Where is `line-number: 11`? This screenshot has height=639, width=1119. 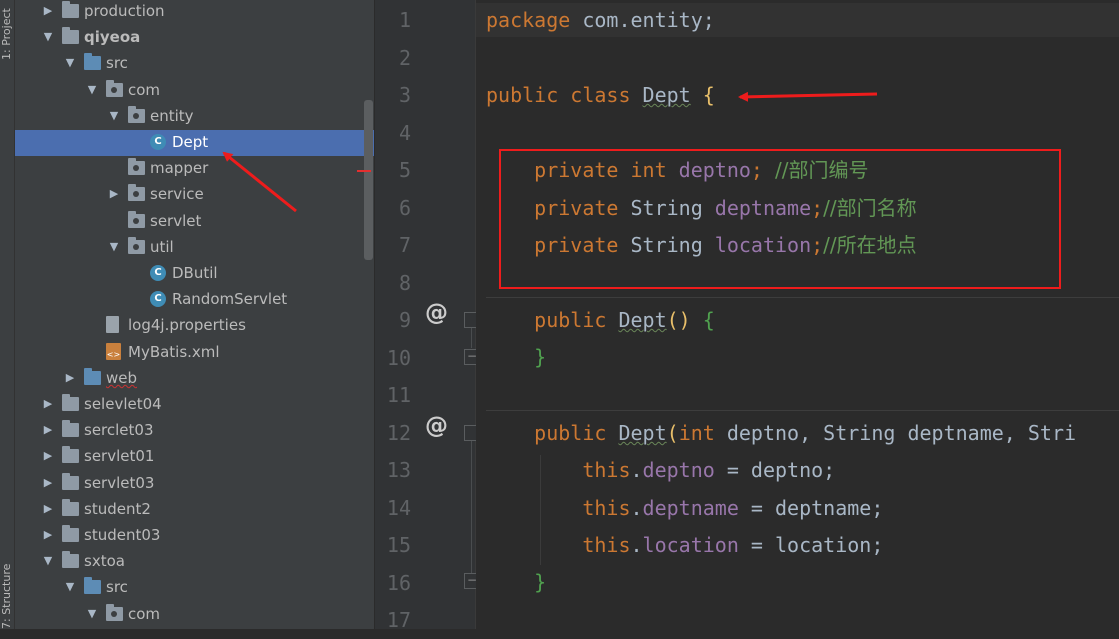 line-number: 11 is located at coordinates (398, 395).